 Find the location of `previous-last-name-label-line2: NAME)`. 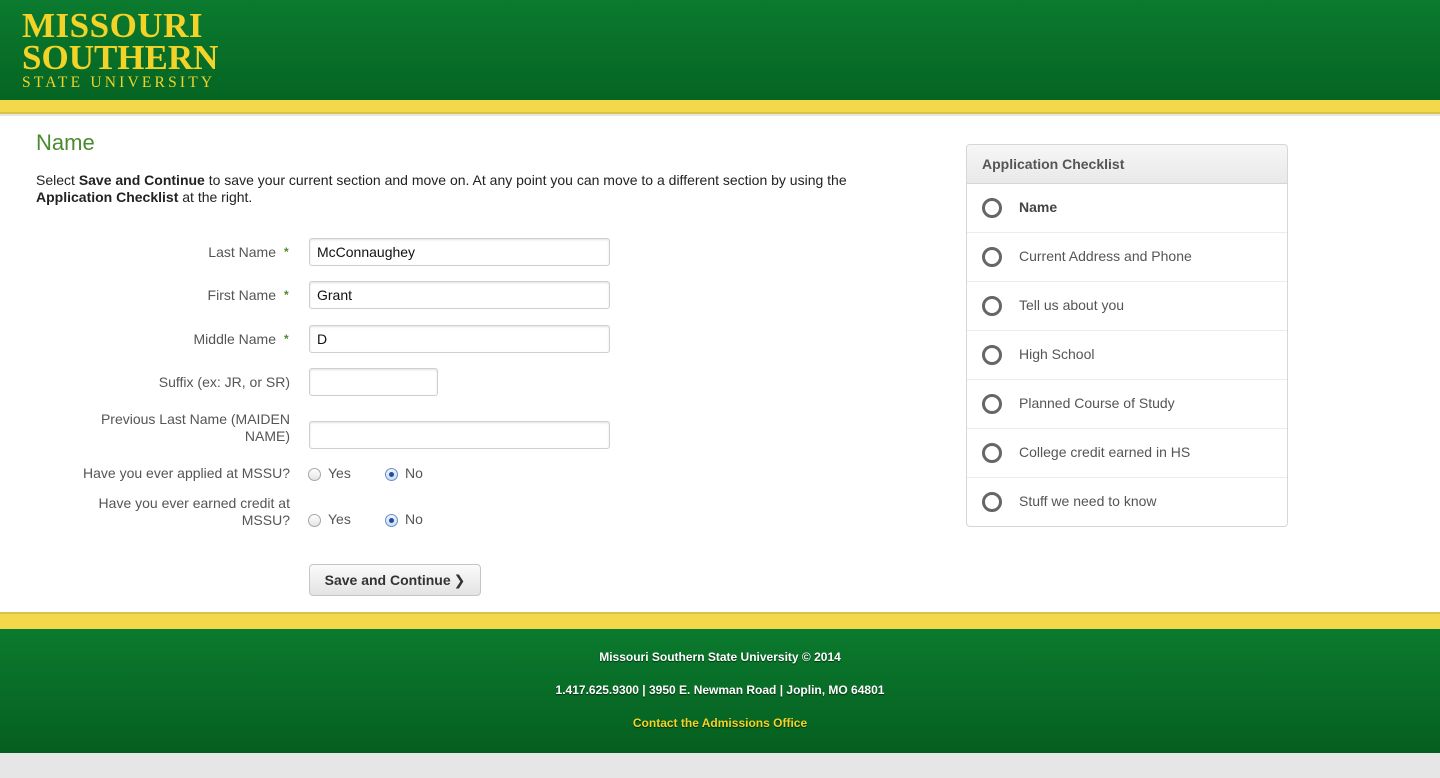

previous-last-name-label-line2: NAME) is located at coordinates (267, 436).